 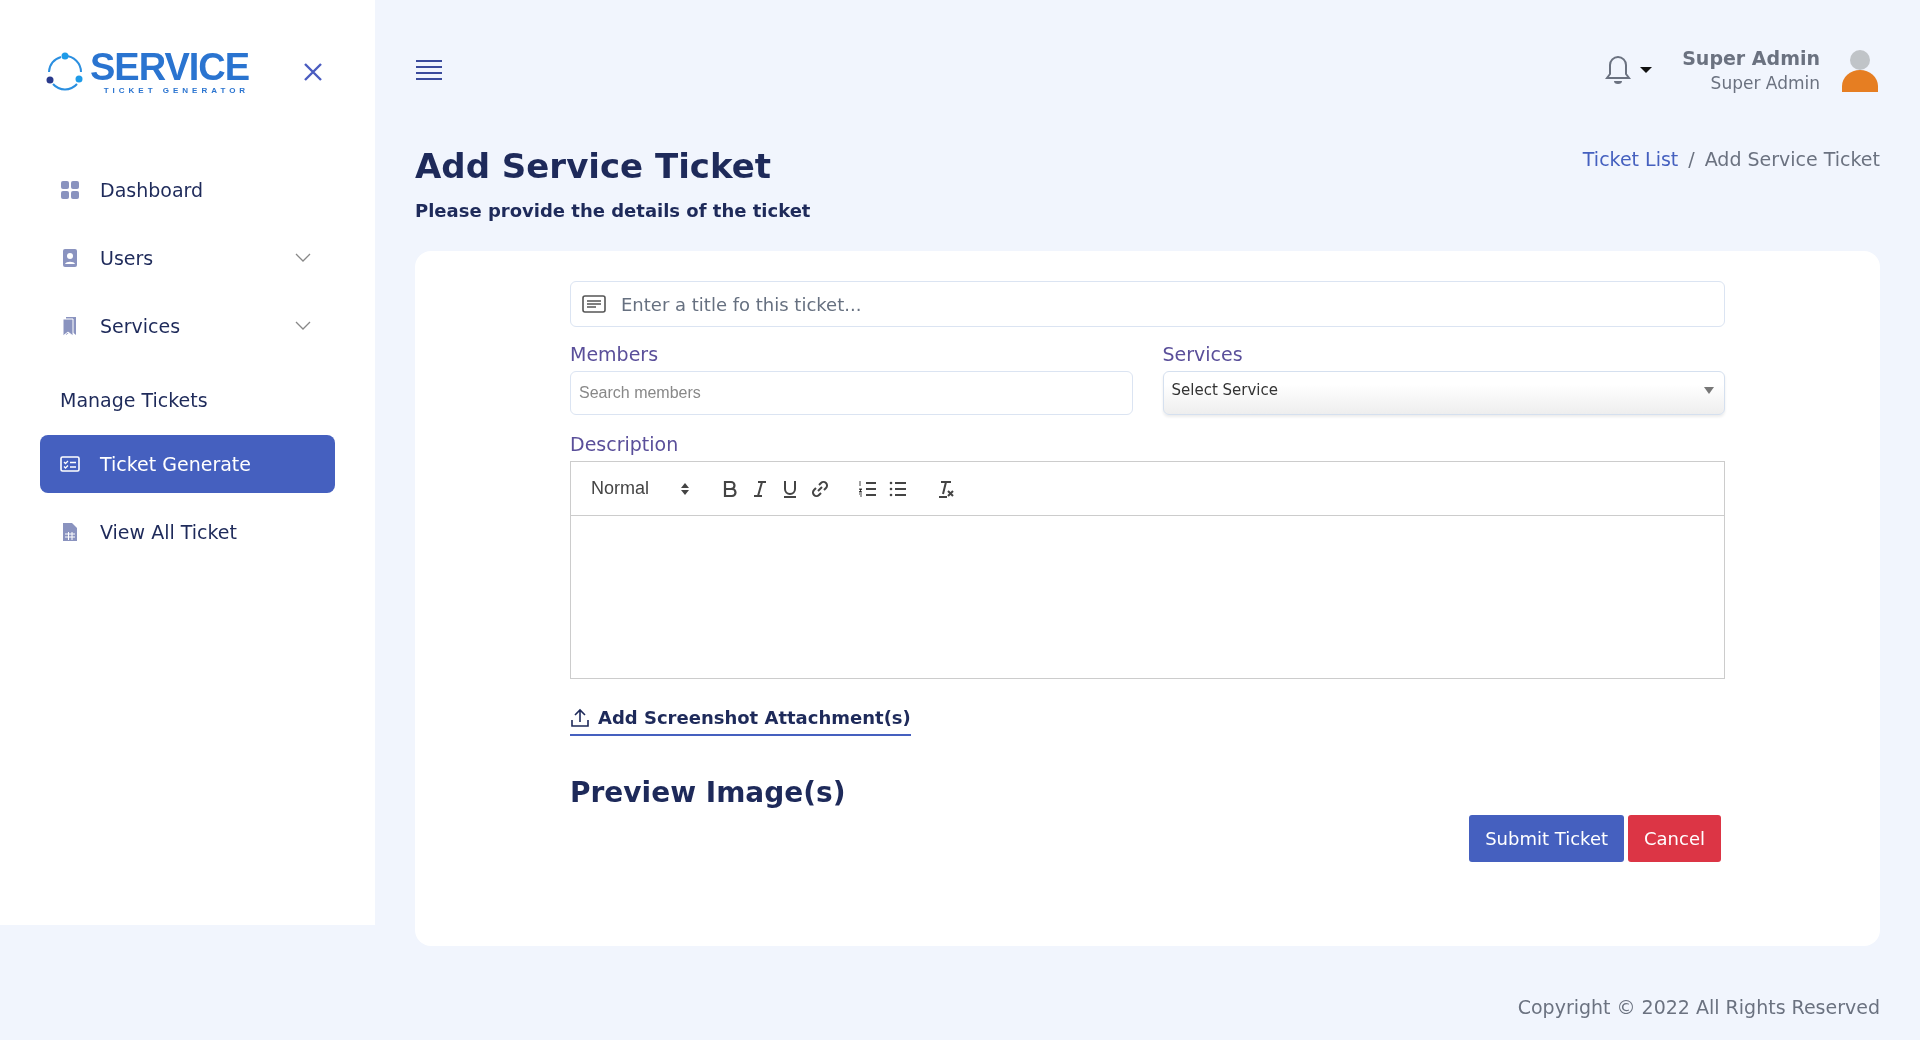 What do you see at coordinates (625, 444) in the screenshot?
I see `field-label: Description` at bounding box center [625, 444].